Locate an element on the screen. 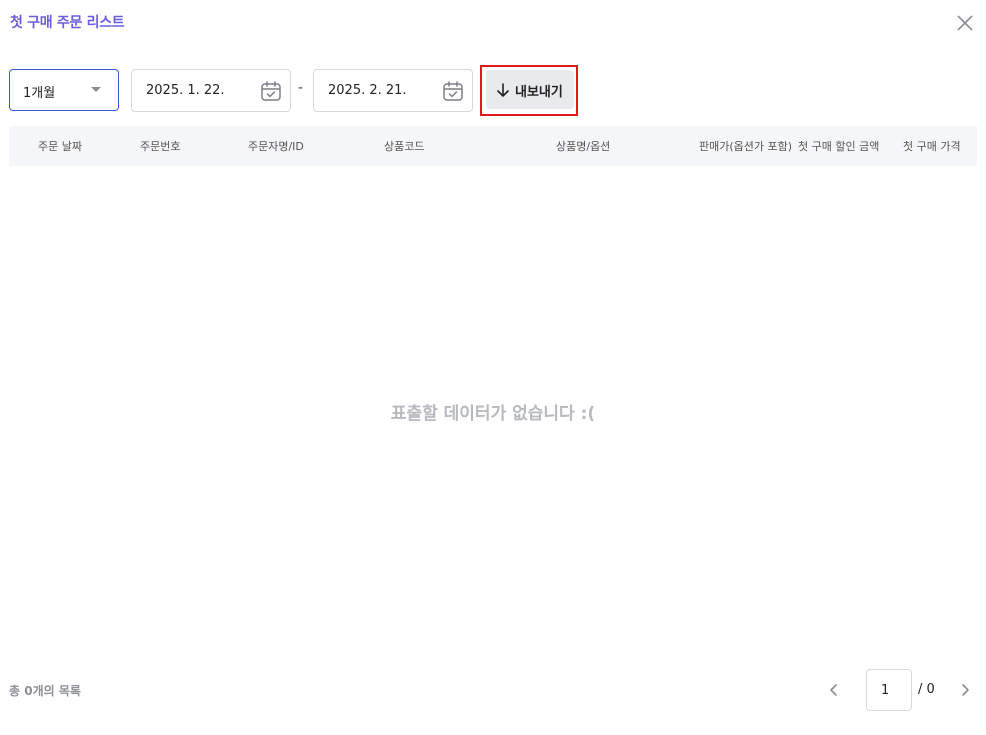  column-header-product-name: 상품명/옵션 is located at coordinates (583, 146).